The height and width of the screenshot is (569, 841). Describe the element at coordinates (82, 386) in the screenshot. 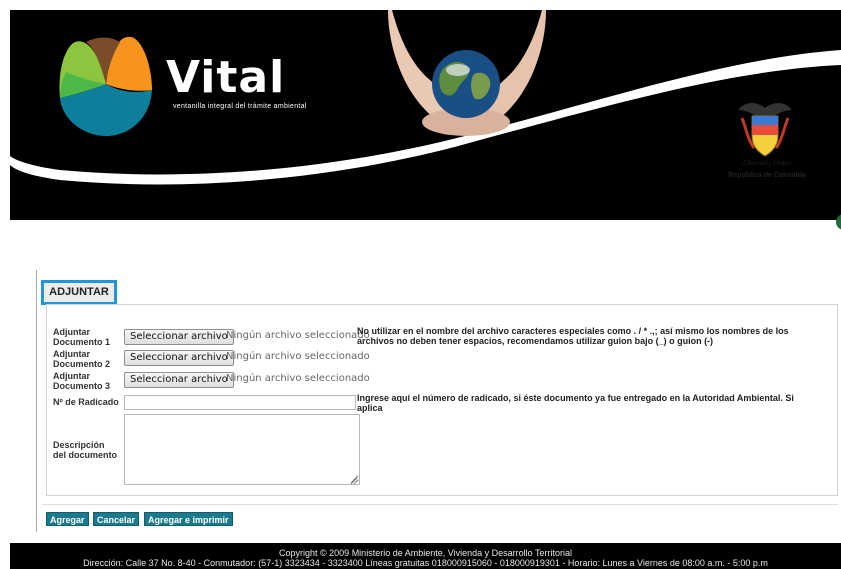

I see `label-line: Documento 3` at that location.